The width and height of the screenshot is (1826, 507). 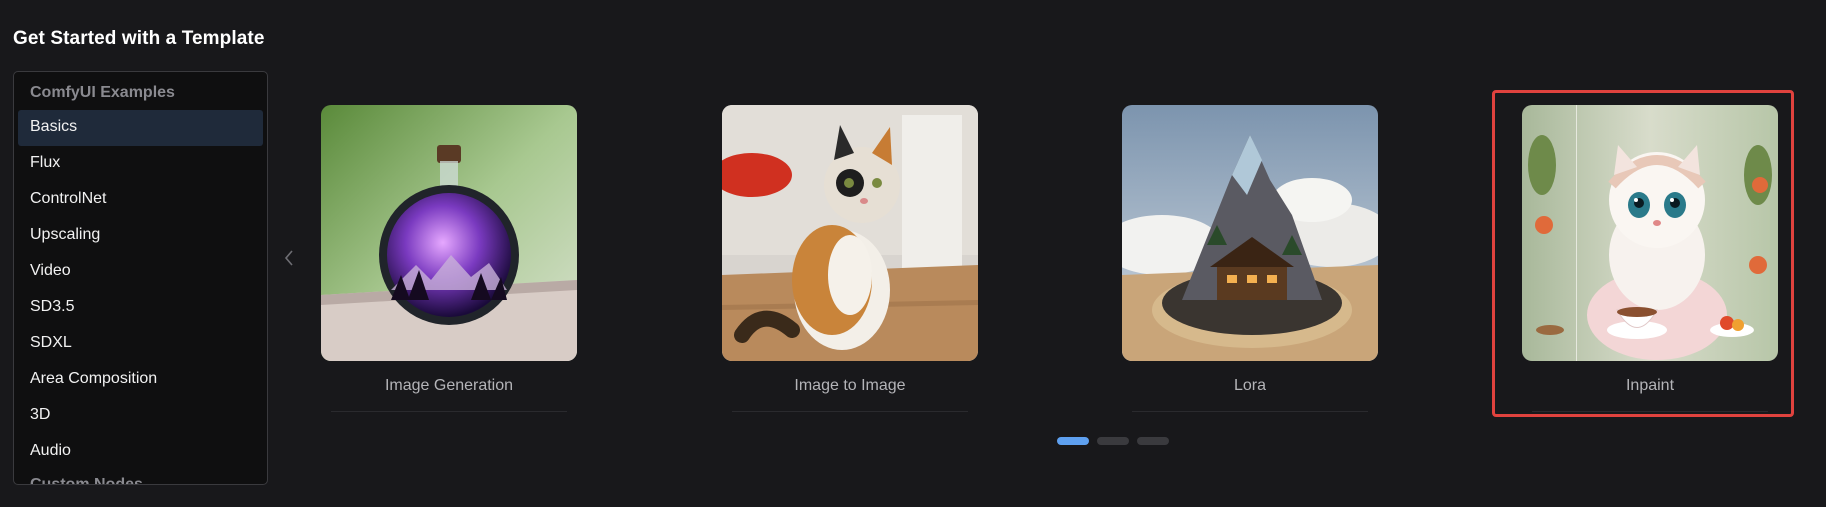 What do you see at coordinates (140, 308) in the screenshot?
I see `sidebar-item-sd35: SD3.5` at bounding box center [140, 308].